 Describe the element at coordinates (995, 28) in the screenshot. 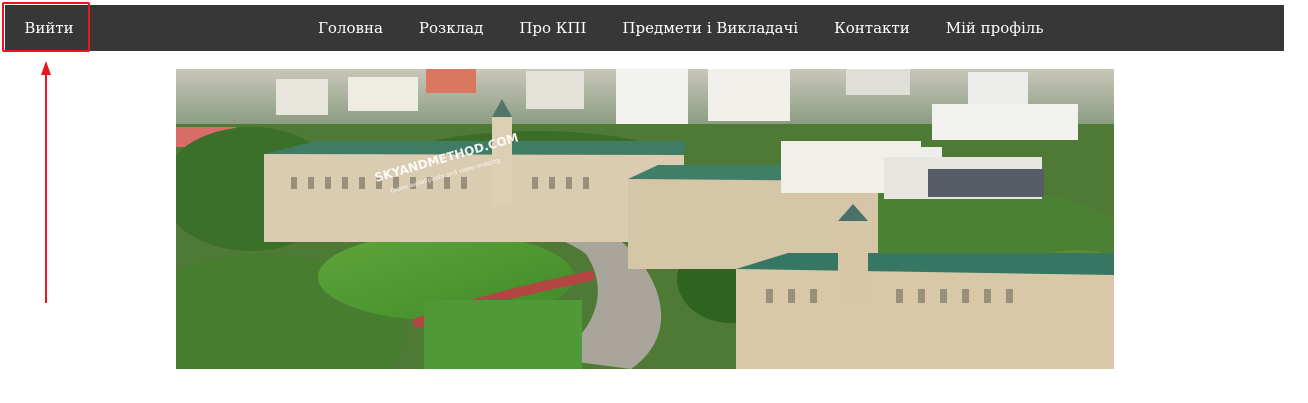

I see `nav-item-my-profile: Мій профіль` at that location.